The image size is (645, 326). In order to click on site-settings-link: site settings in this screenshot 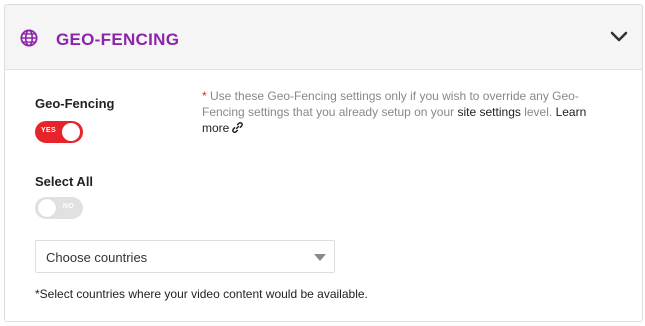, I will do `click(489, 112)`.